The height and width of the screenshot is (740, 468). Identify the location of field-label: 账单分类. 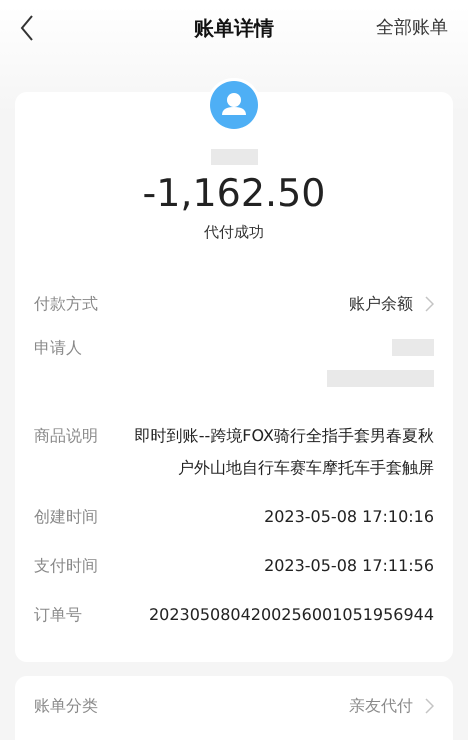
(66, 706).